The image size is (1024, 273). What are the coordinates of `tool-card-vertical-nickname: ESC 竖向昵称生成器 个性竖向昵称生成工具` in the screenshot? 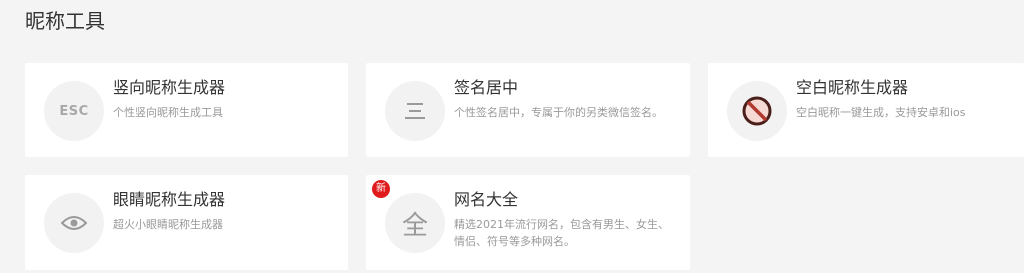 It's located at (186, 110).